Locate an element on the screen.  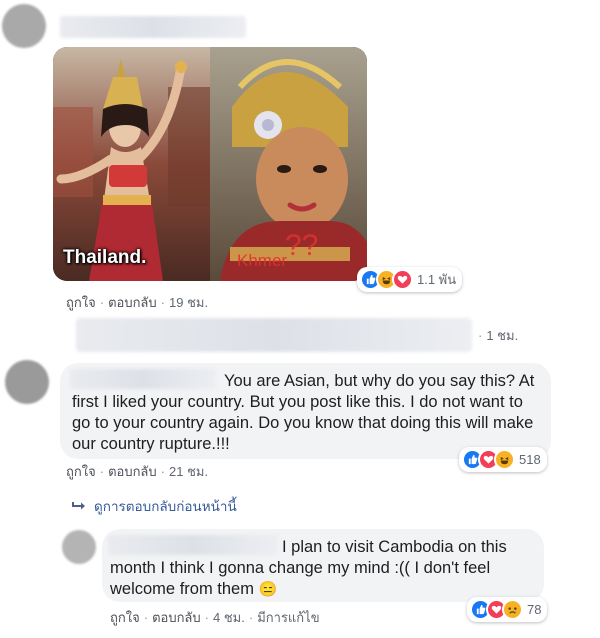
comment-time-row: · 1 ชม. is located at coordinates (498, 335).